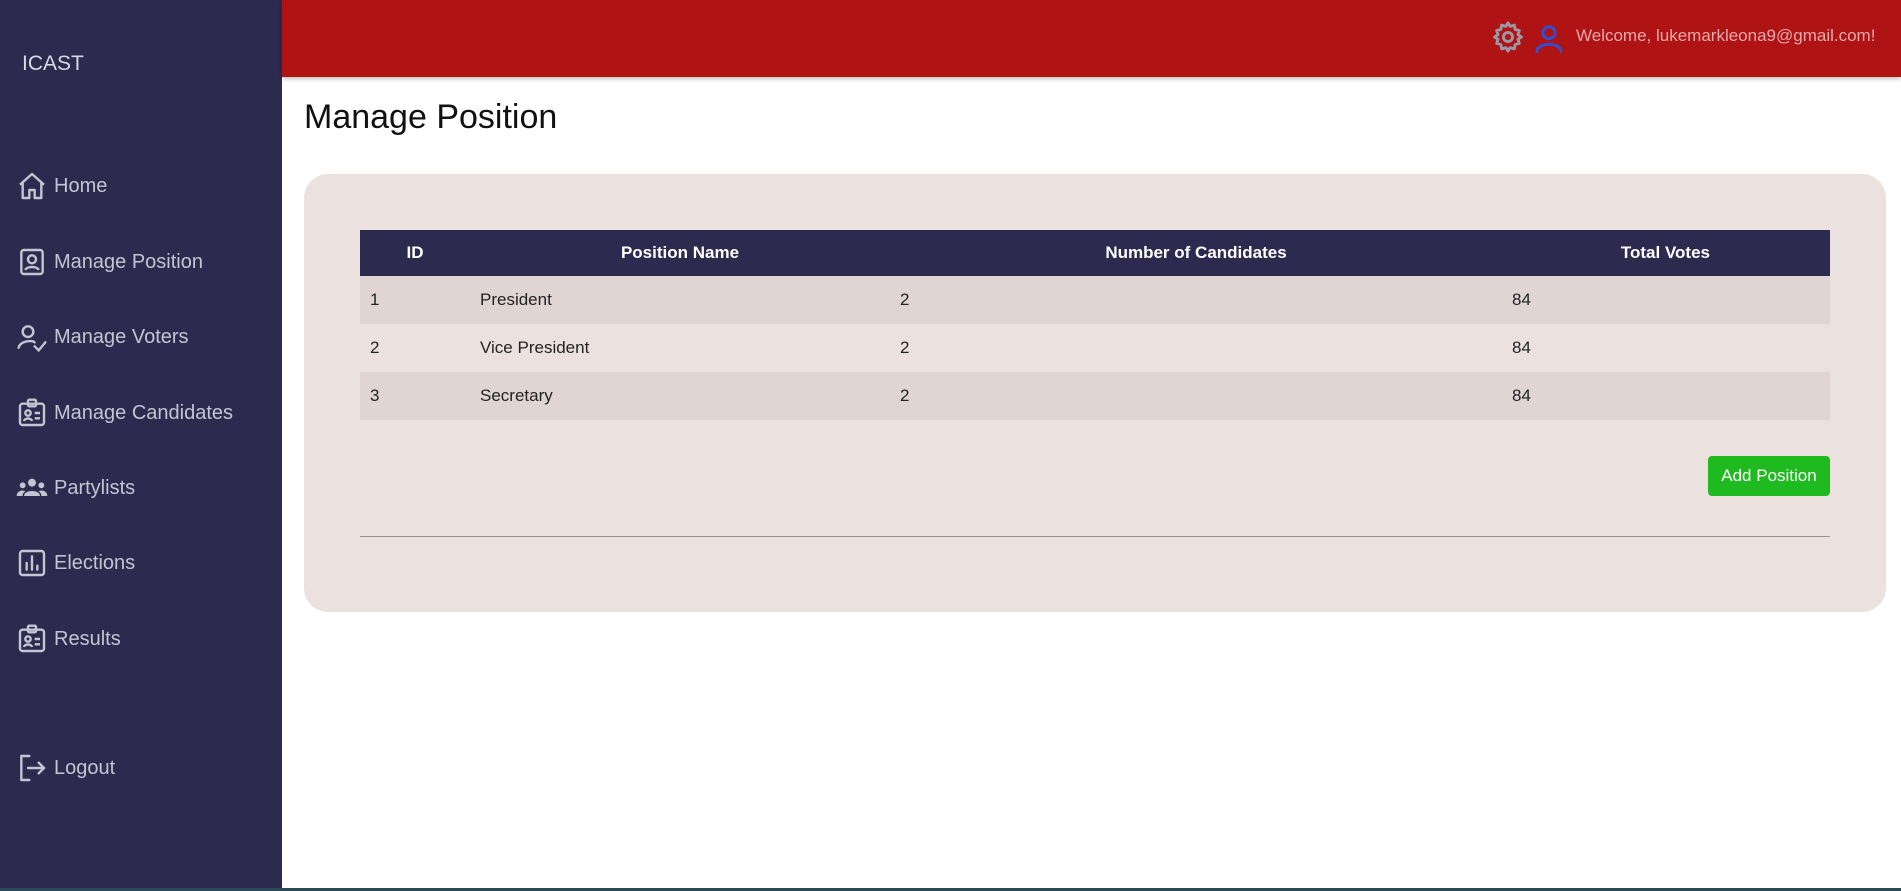 The image size is (1901, 891). What do you see at coordinates (375, 395) in the screenshot?
I see `cell-id: 3` at bounding box center [375, 395].